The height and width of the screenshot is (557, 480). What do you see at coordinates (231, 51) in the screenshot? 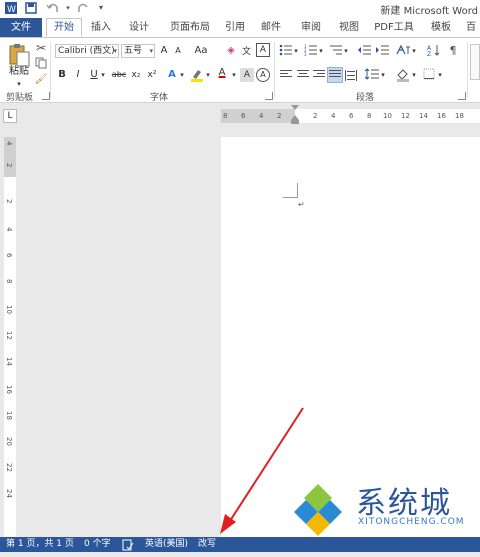
I see `clear-format-icon: ◈` at bounding box center [231, 51].